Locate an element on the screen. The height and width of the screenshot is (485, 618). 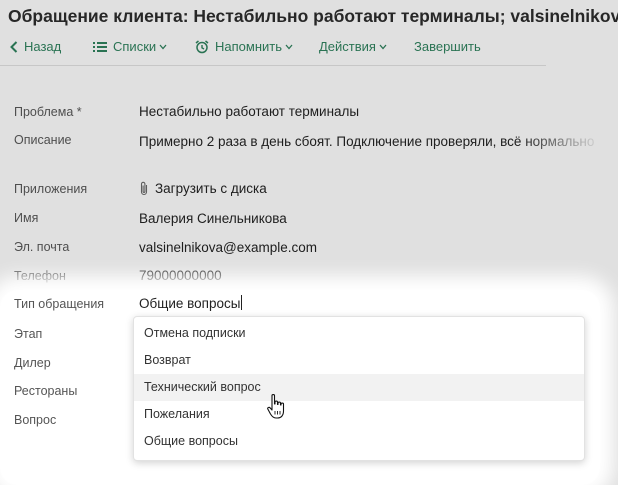
remind-label: Напомнить is located at coordinates (248, 46).